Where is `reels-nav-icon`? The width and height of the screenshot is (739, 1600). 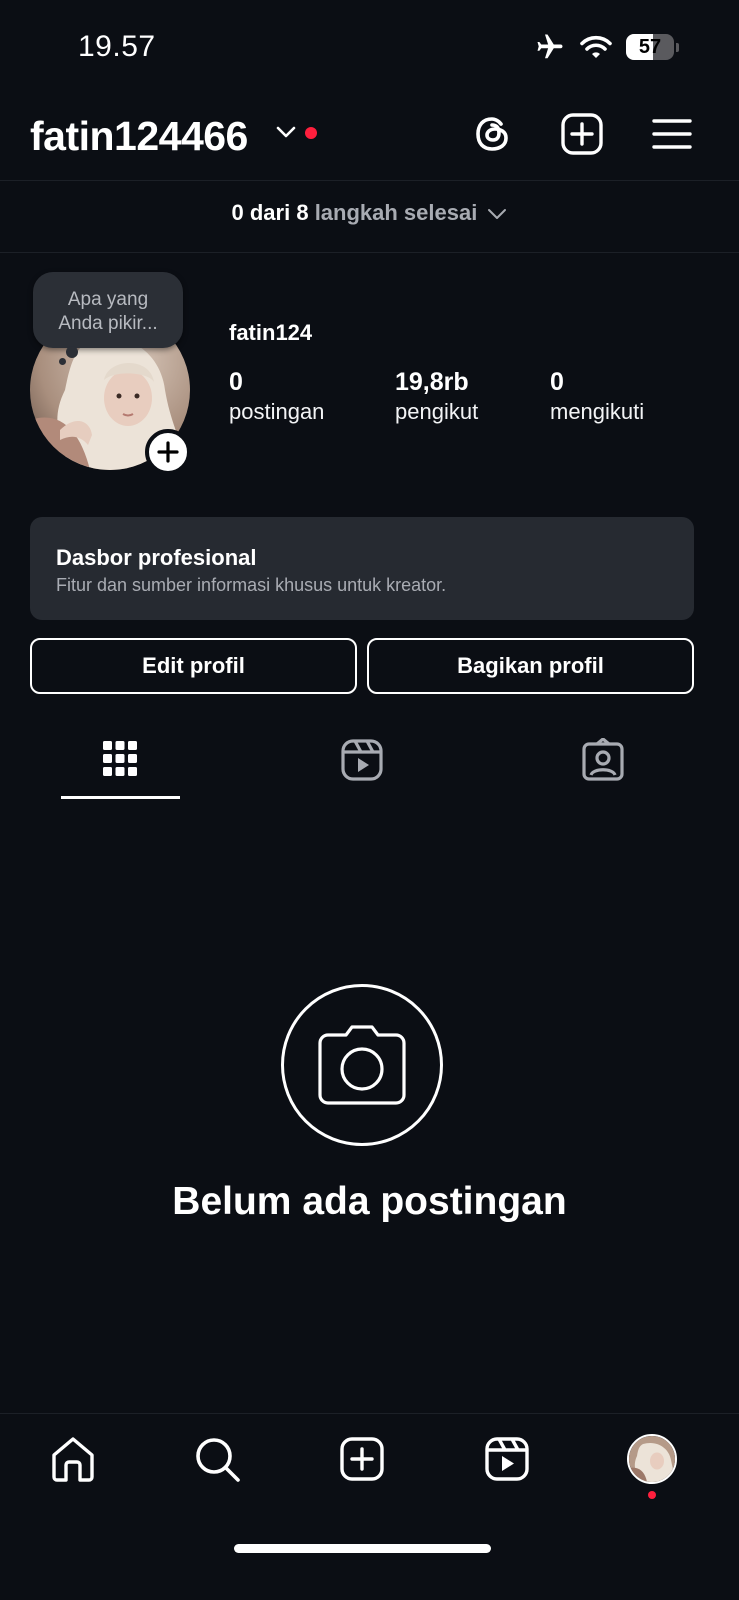
reels-nav-icon is located at coordinates (507, 1459).